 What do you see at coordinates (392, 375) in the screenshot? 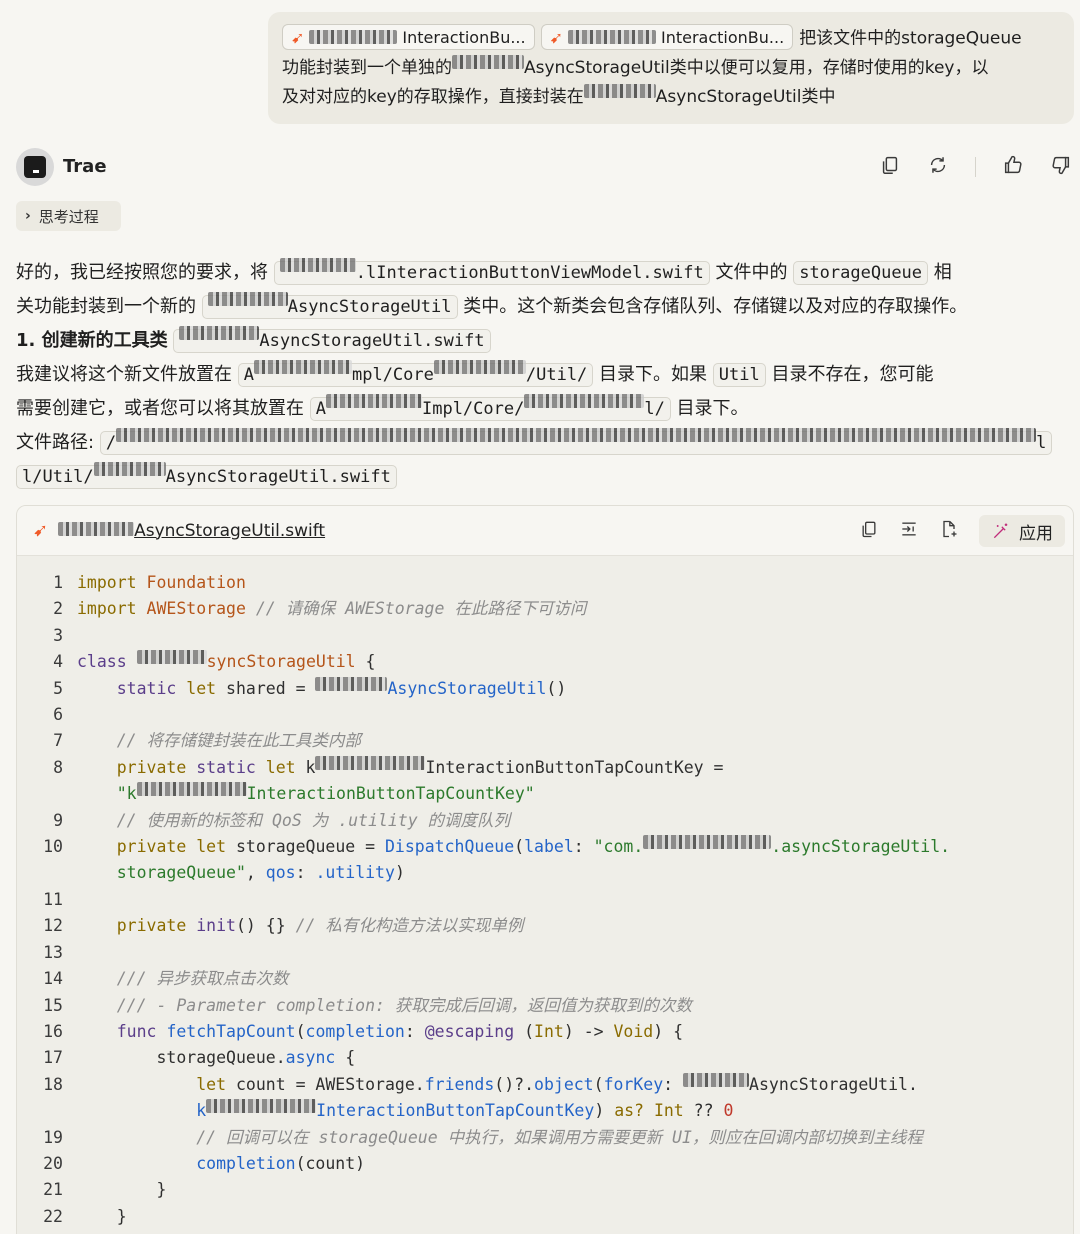
I see `inline-code-text: mpl/Core` at bounding box center [392, 375].